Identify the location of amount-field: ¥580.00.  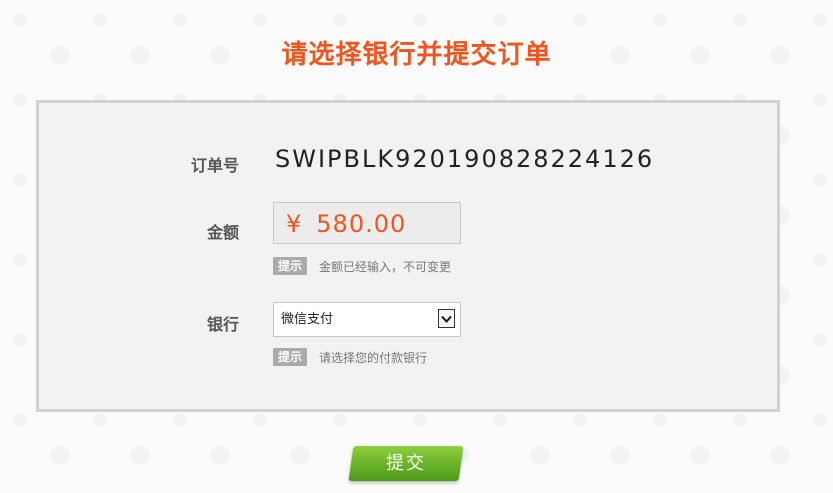
(367, 223).